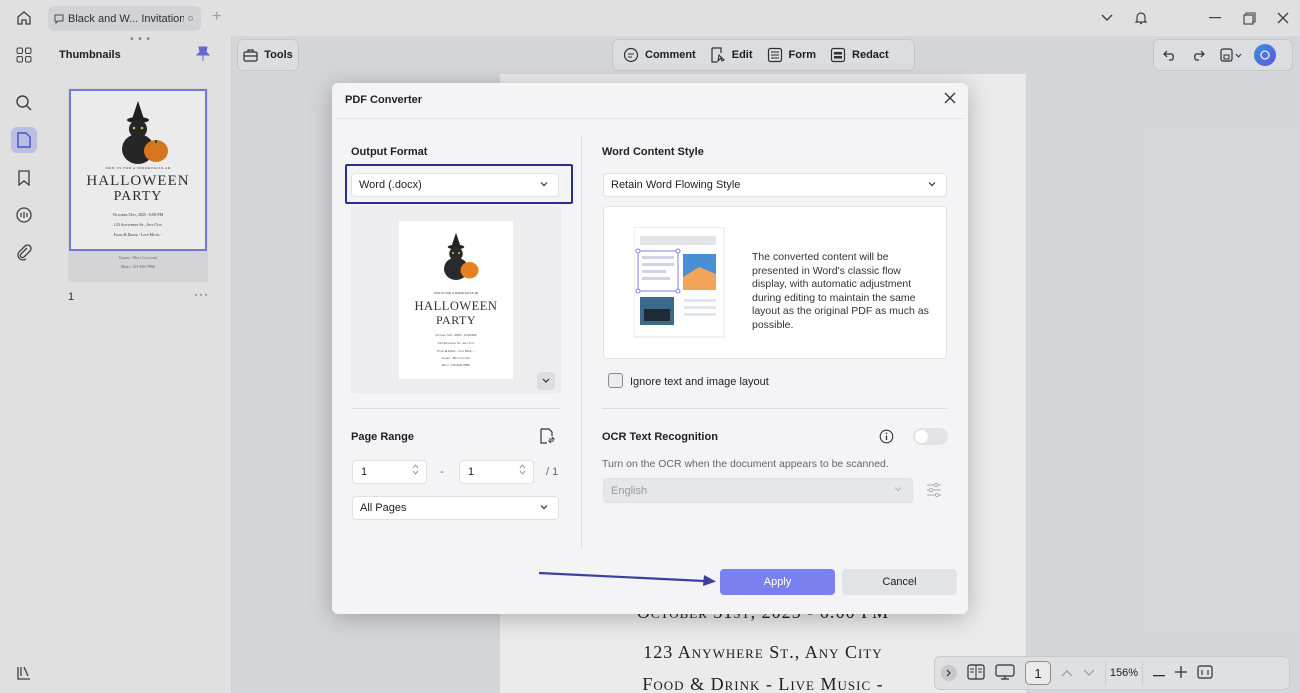 Image resolution: width=1300 pixels, height=693 pixels. Describe the element at coordinates (461, 256) in the screenshot. I see `cat-pumpkin-illustration` at that location.